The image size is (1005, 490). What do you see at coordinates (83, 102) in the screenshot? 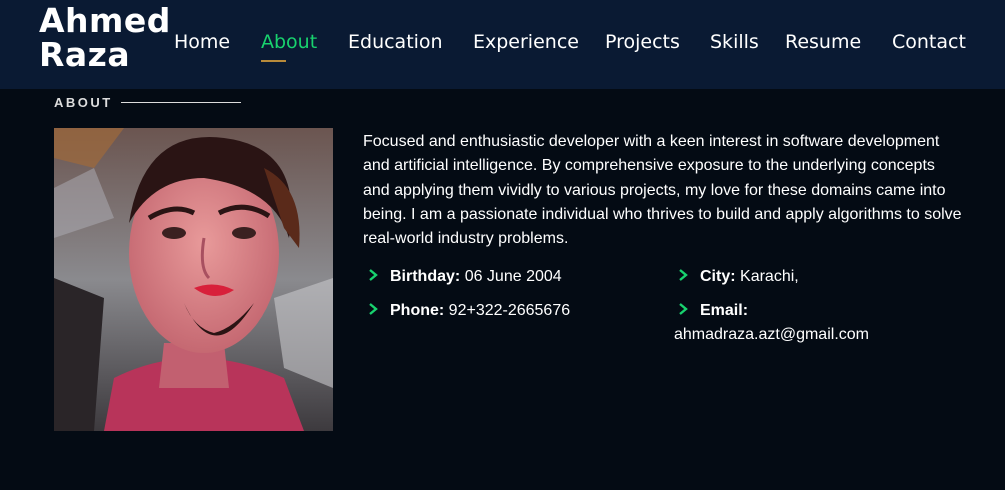
I see `section-title: ABOUT` at bounding box center [83, 102].